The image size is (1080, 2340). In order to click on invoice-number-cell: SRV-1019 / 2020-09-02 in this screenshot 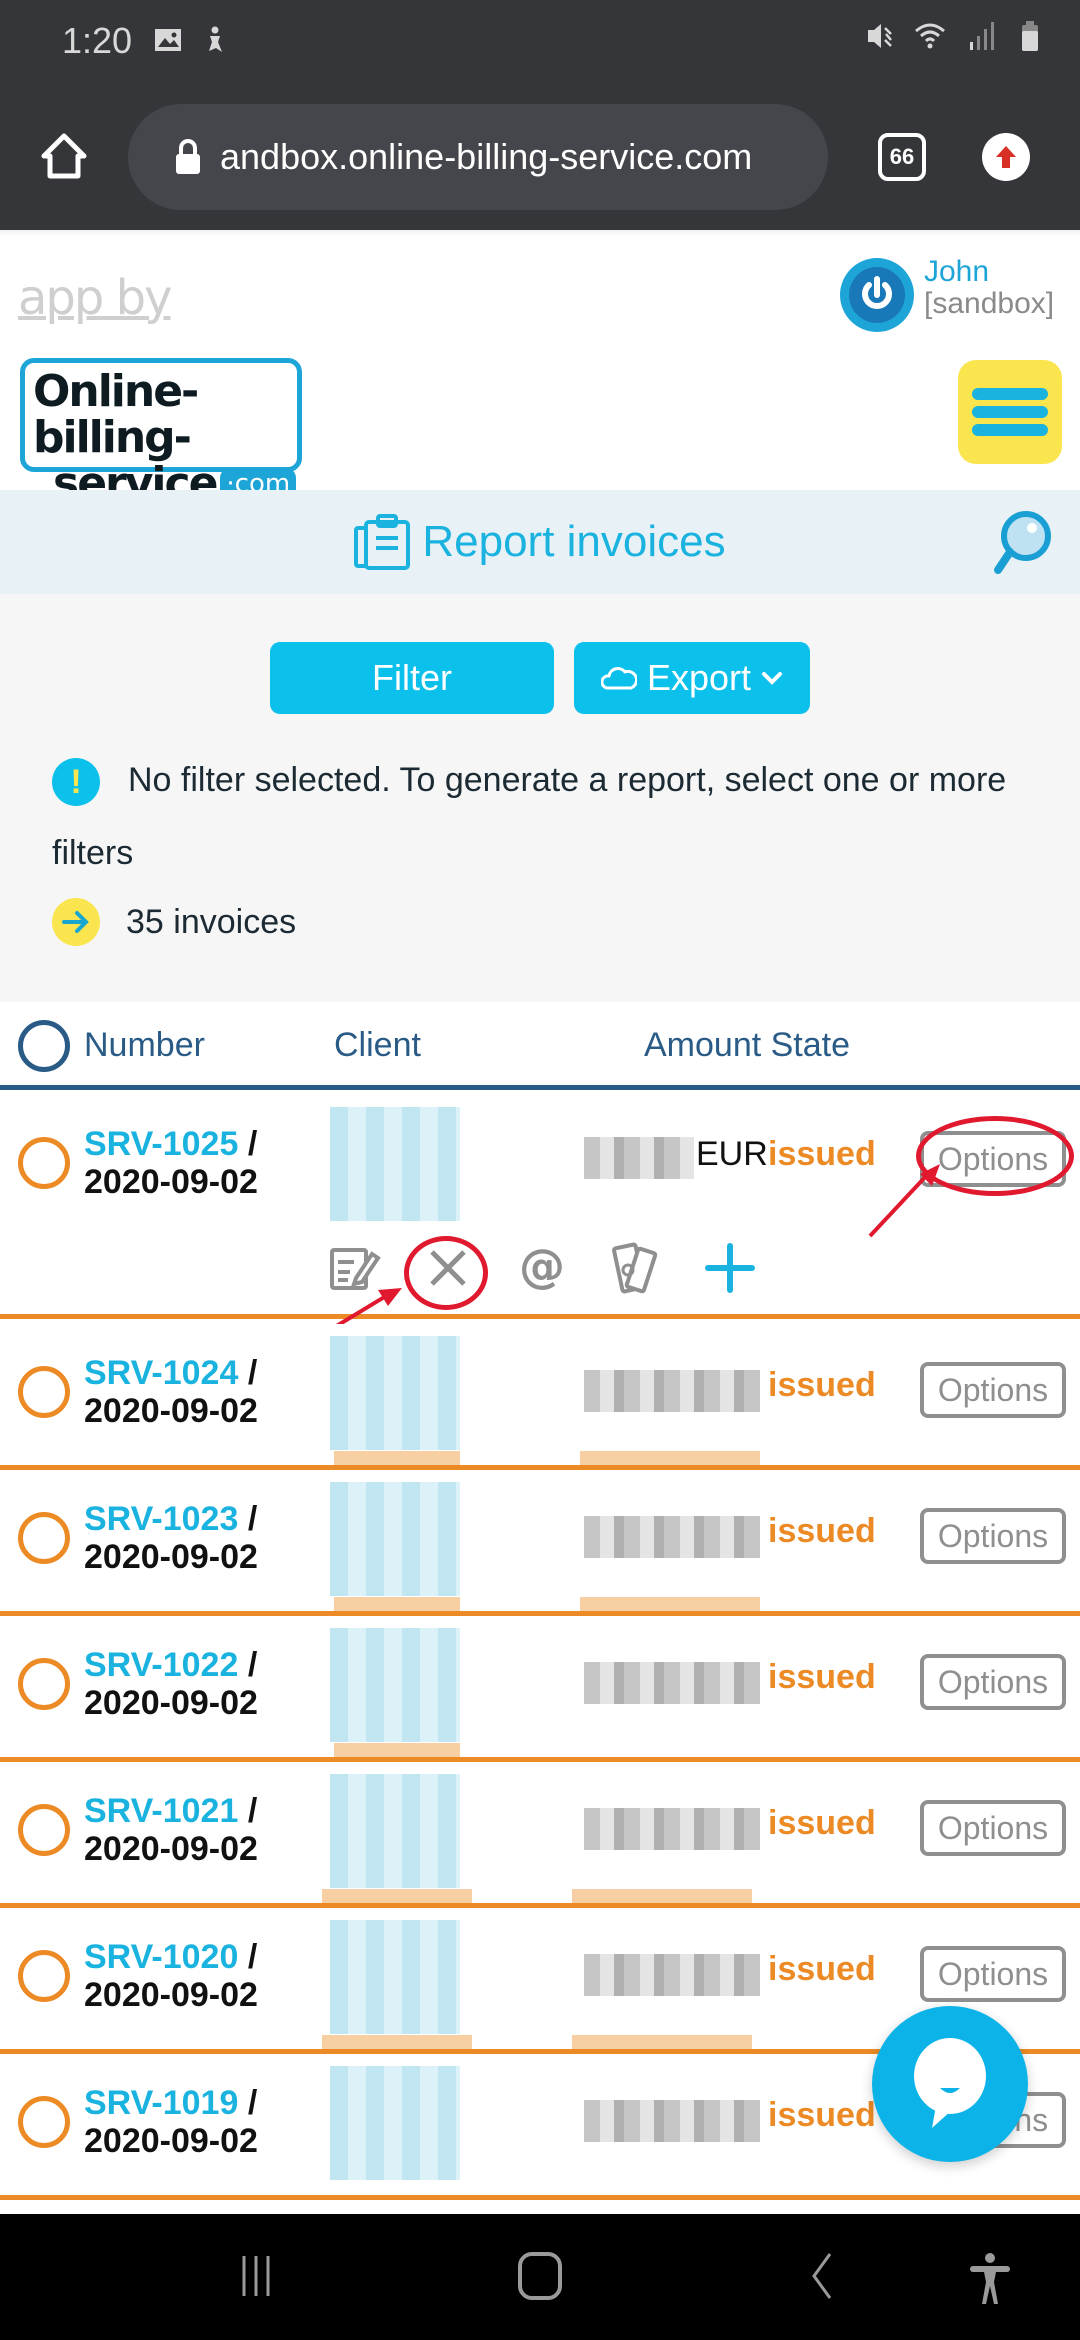, I will do `click(171, 2122)`.